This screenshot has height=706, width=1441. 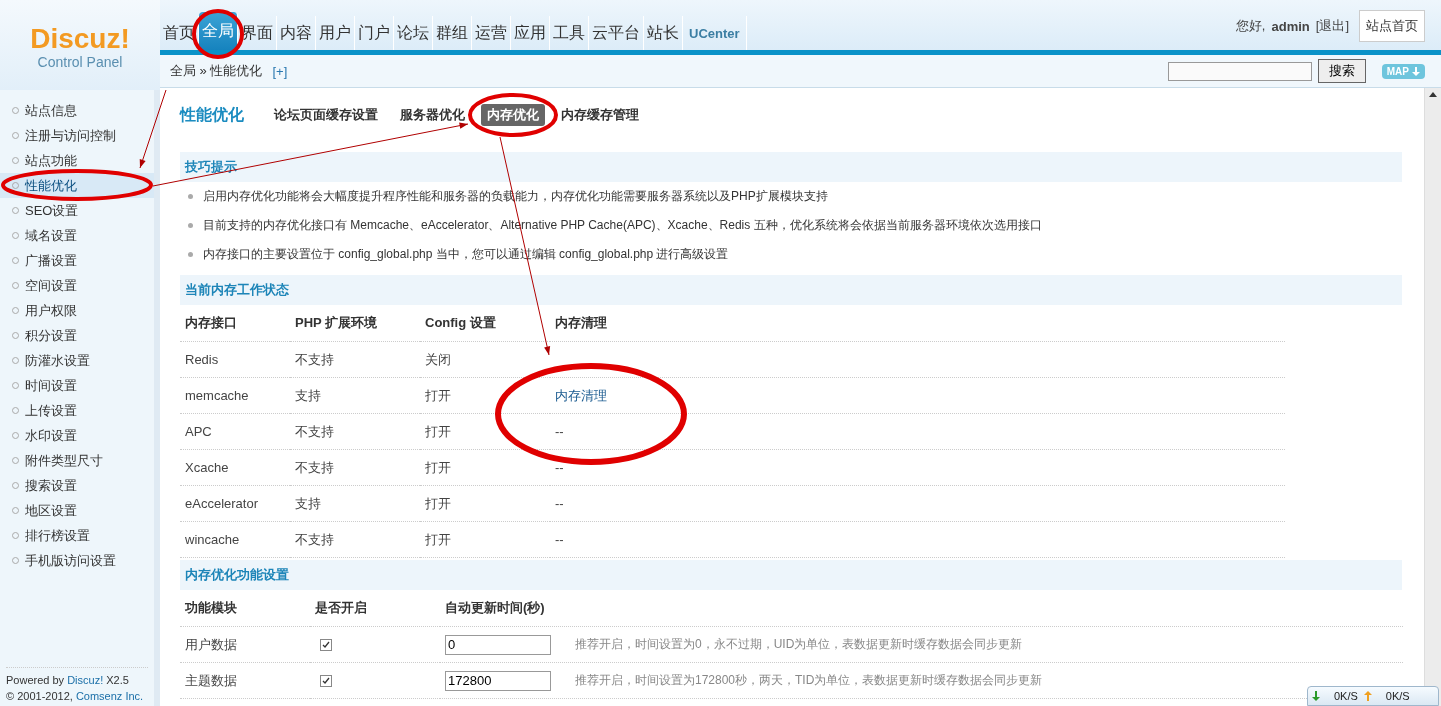 I want to click on note-text: 推荐开启，时间设置为172800秒，两天，TID为单位，表数据更新时缓存数据会同步更新, so click(x=809, y=680).